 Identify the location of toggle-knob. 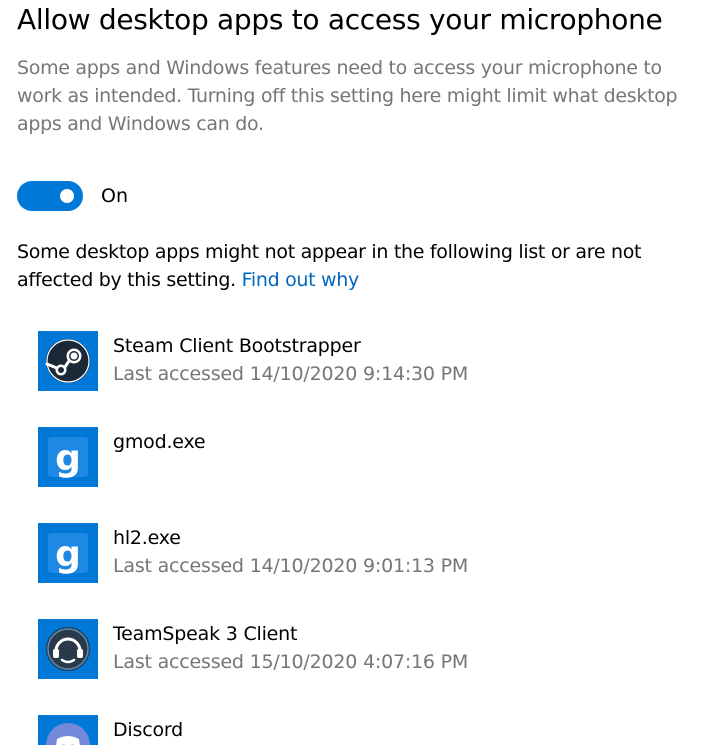
(67, 196).